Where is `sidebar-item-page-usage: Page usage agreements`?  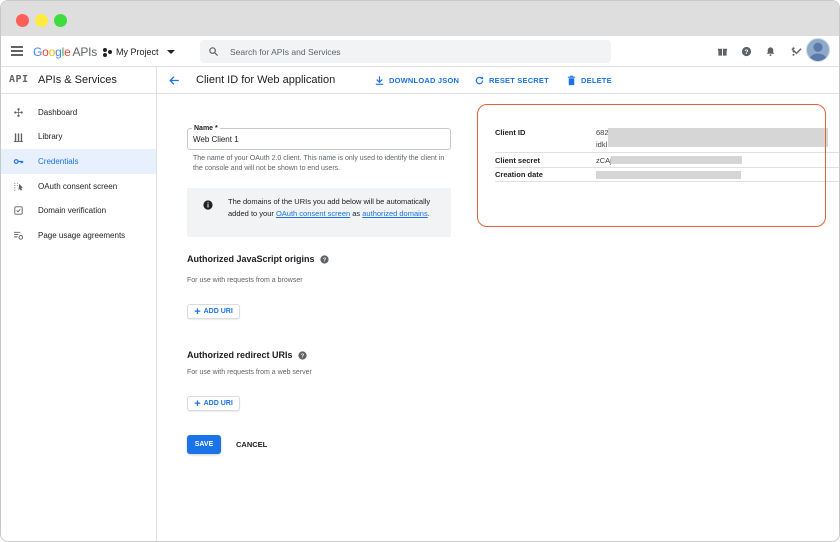
sidebar-item-page-usage: Page usage agreements is located at coordinates (78, 235).